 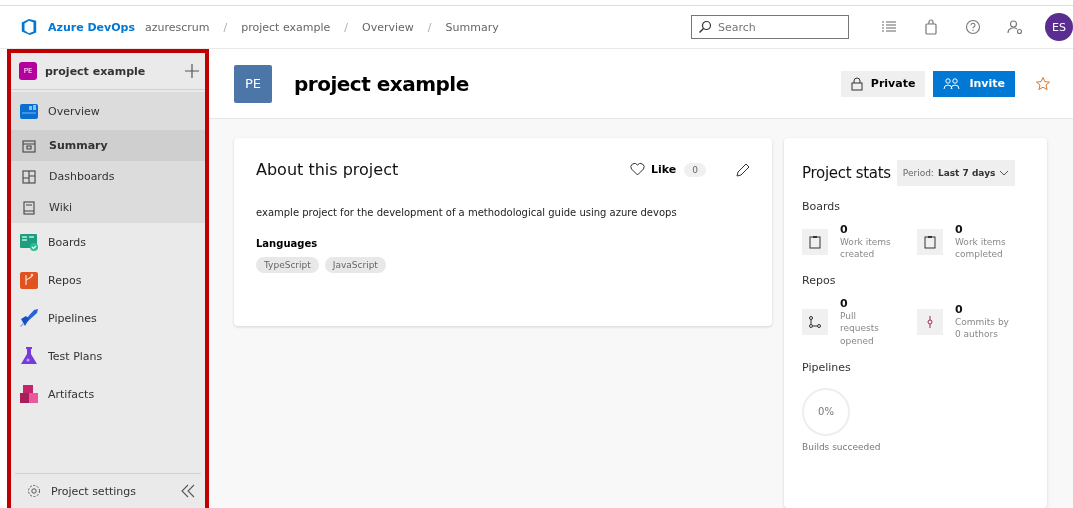 I want to click on pull-request-icon, so click(x=815, y=322).